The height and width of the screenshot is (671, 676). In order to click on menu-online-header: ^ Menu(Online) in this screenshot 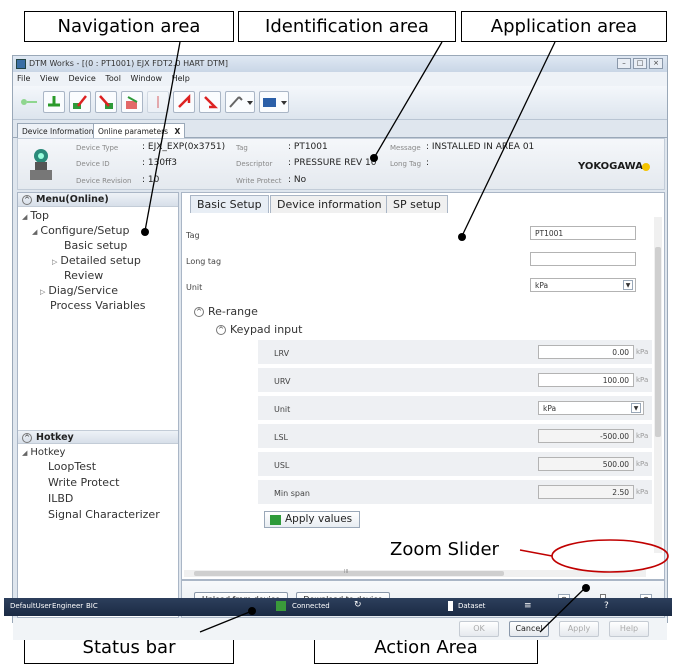, I will do `click(98, 200)`.